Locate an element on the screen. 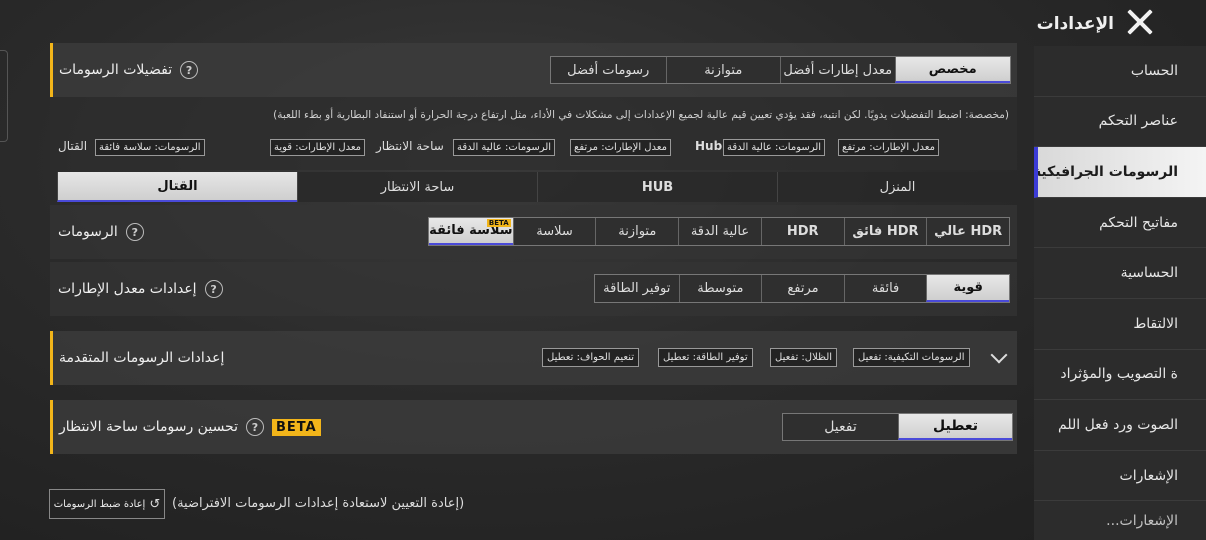  preferences-label-group: تفضيلات الرسومات ? is located at coordinates (129, 70).